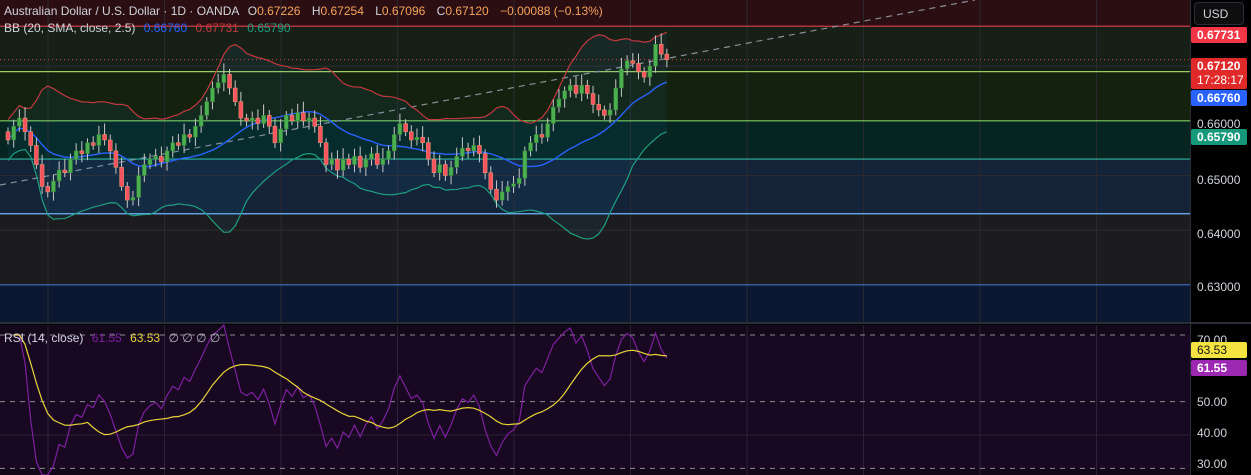  What do you see at coordinates (106, 338) in the screenshot?
I see `rsi-value: 61.55` at bounding box center [106, 338].